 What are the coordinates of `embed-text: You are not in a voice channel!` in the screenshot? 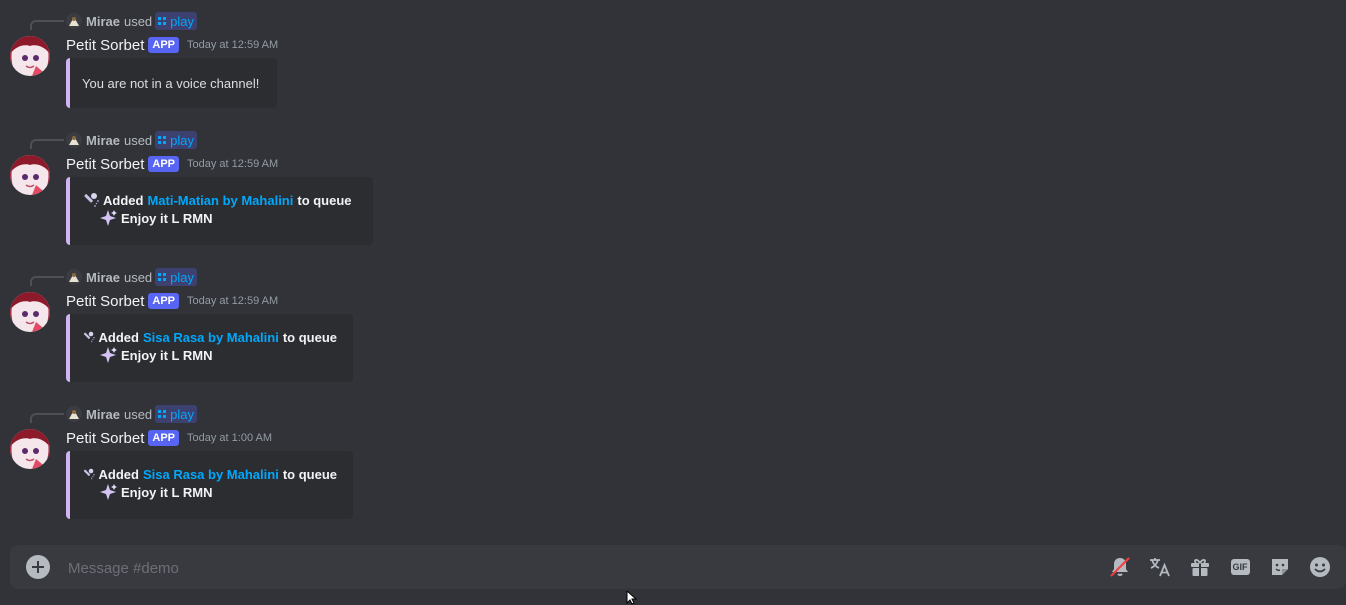 It's located at (171, 83).